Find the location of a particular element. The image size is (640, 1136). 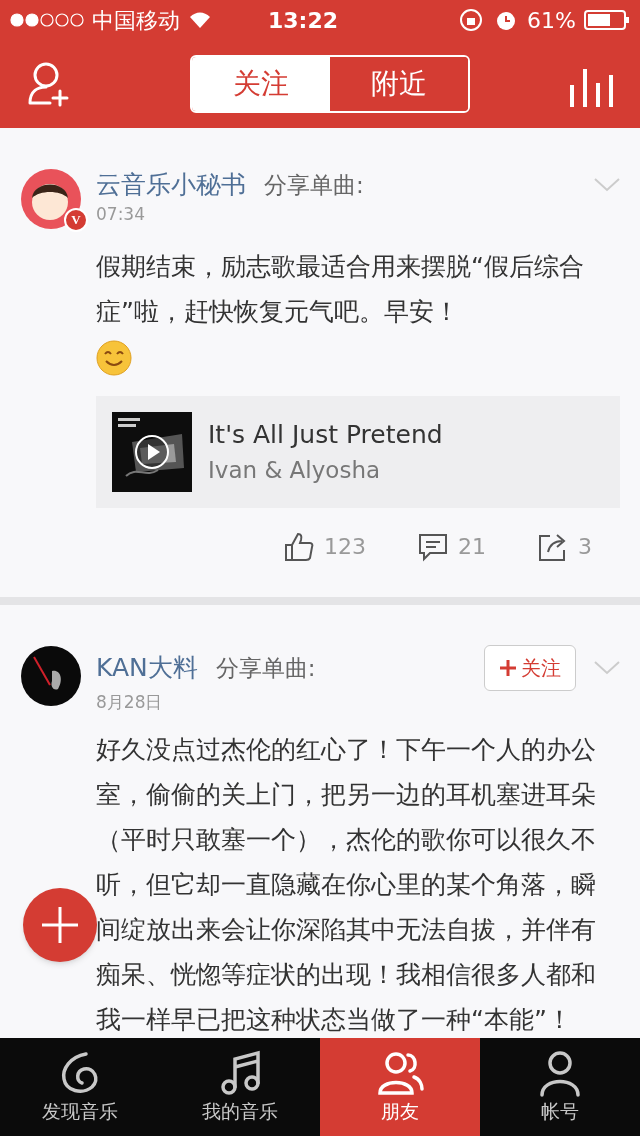

rotation-lock-icon is located at coordinates (471, 20).